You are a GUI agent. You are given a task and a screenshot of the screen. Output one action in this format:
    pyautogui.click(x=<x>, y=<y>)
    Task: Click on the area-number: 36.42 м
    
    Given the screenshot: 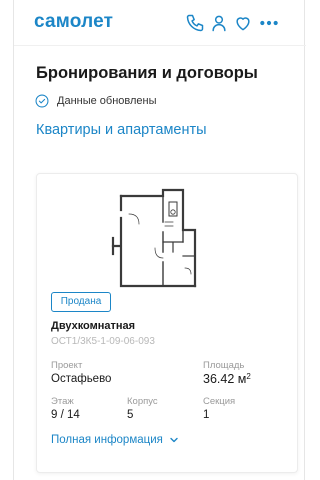 What is the action you would take?
    pyautogui.click(x=225, y=379)
    